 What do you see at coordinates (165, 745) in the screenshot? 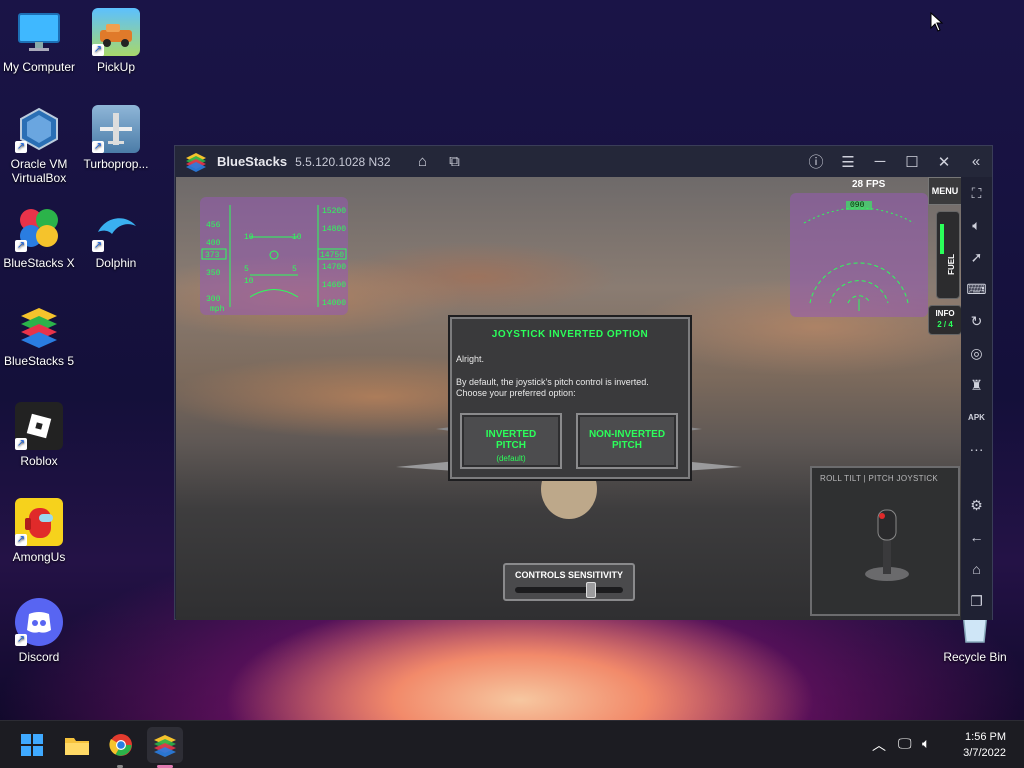
I see `bluestacks-icon` at bounding box center [165, 745].